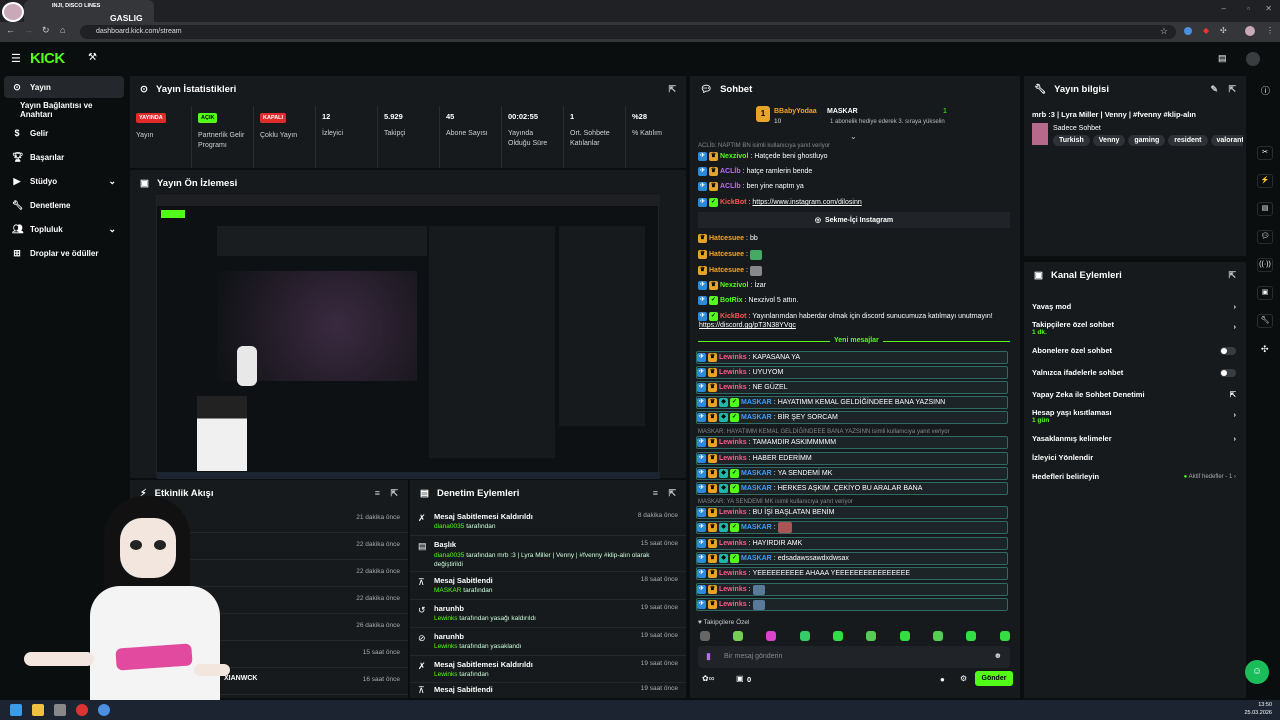  What do you see at coordinates (1134, 328) in the screenshot?
I see `followers-only-row: Takipçilere özel sohbet 1 dk. ›` at bounding box center [1134, 328].